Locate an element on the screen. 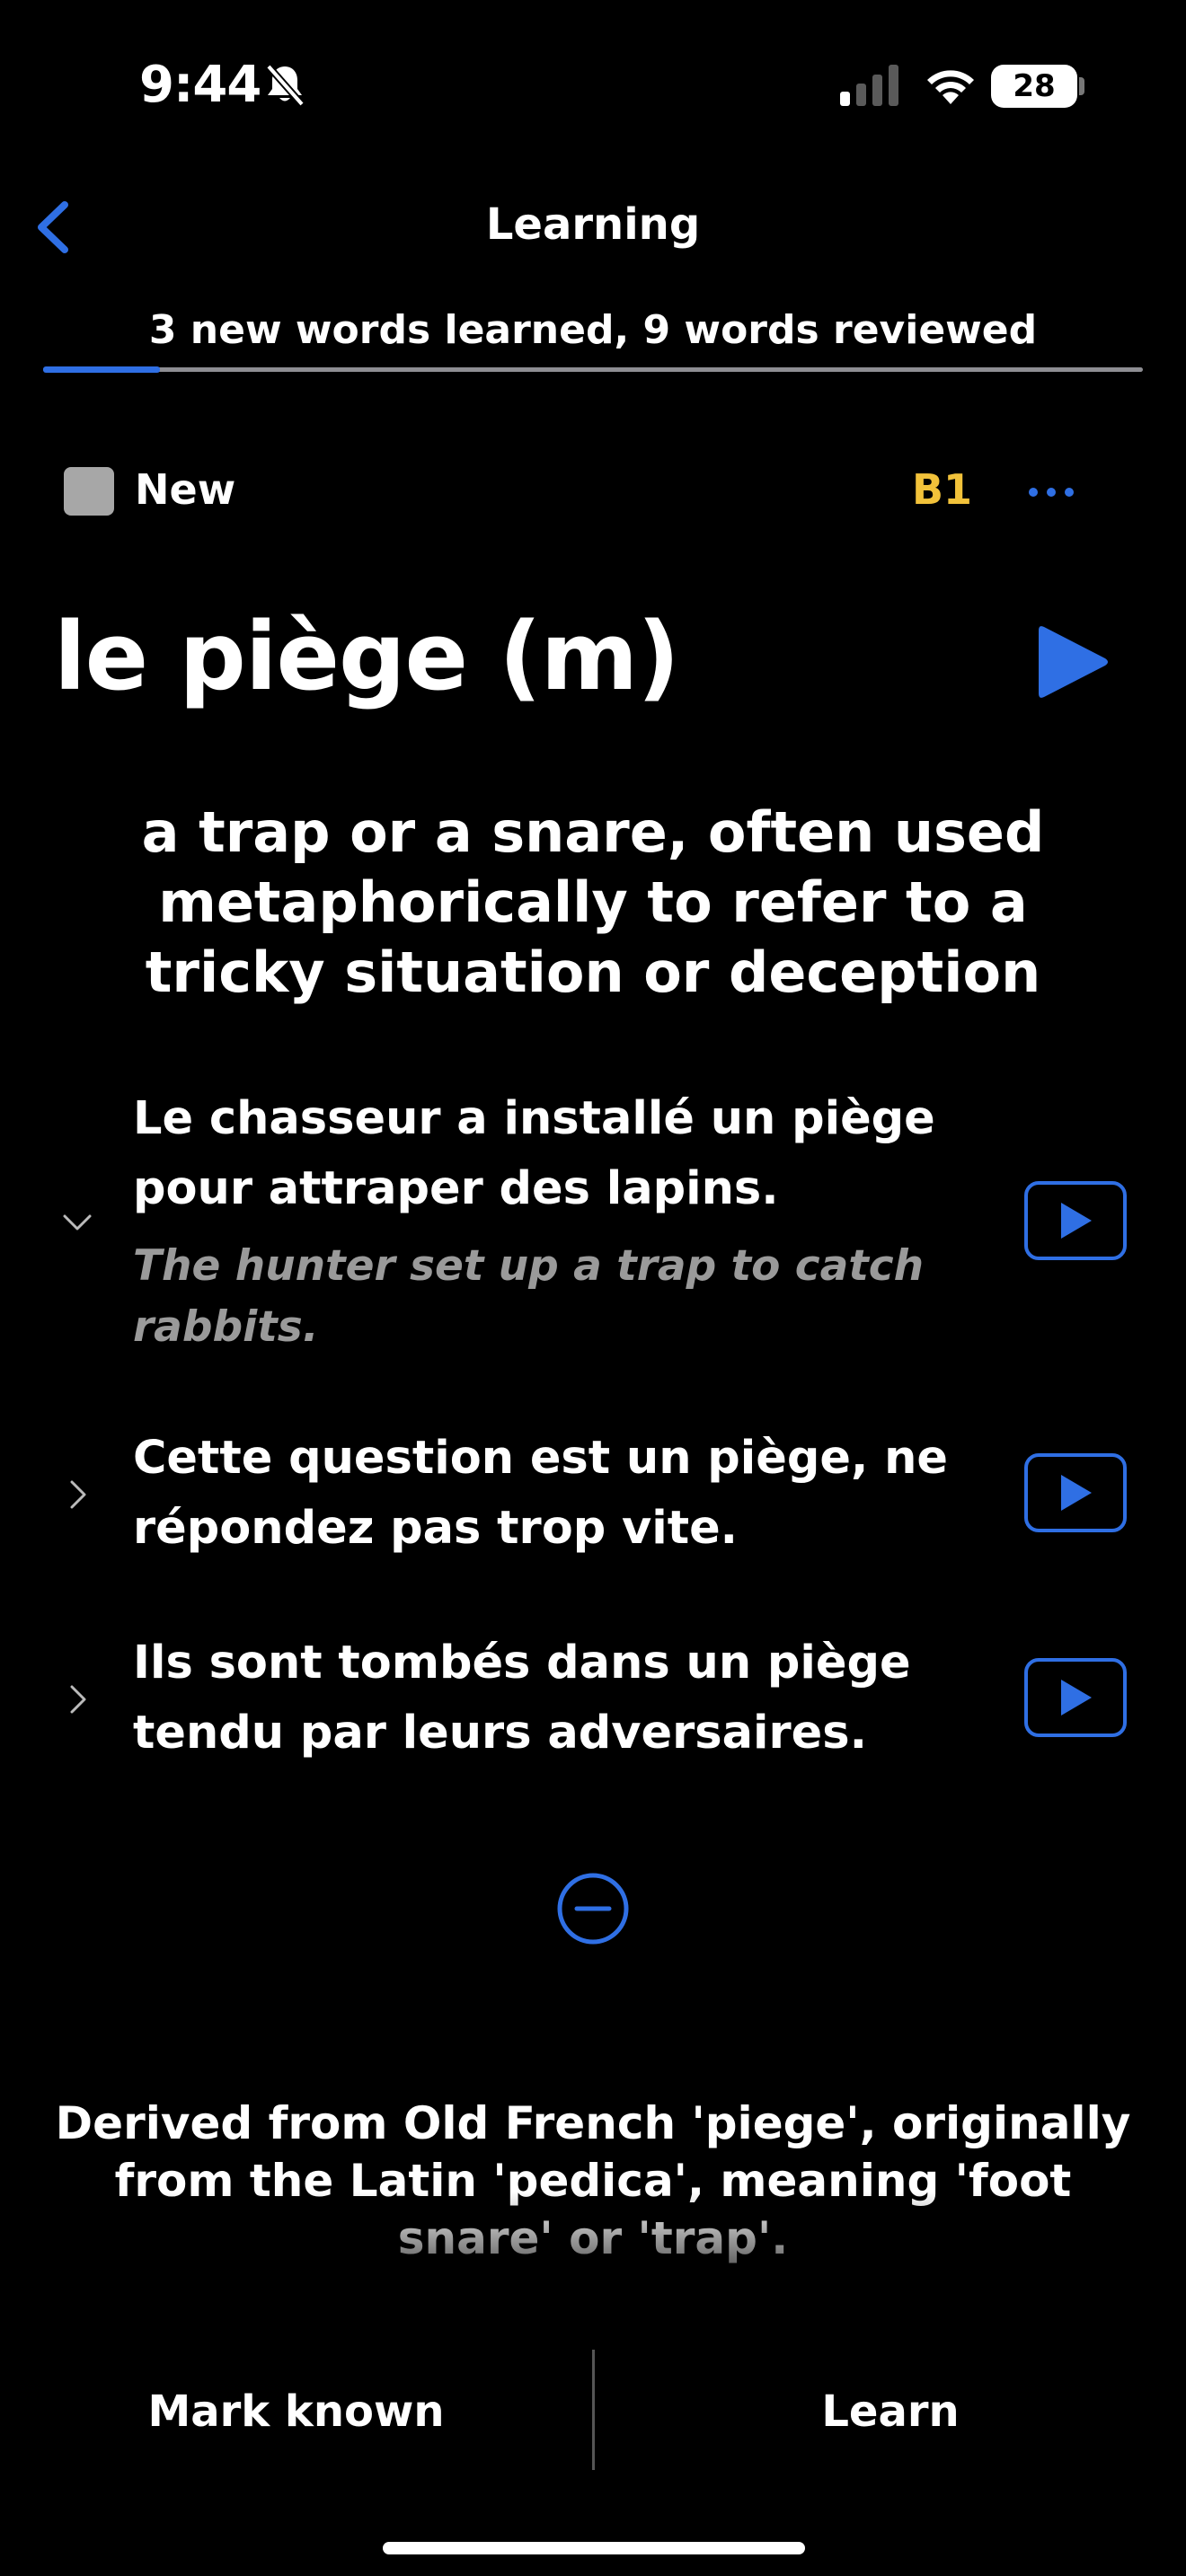 The image size is (1186, 2576). silent-bell-icon is located at coordinates (285, 85).